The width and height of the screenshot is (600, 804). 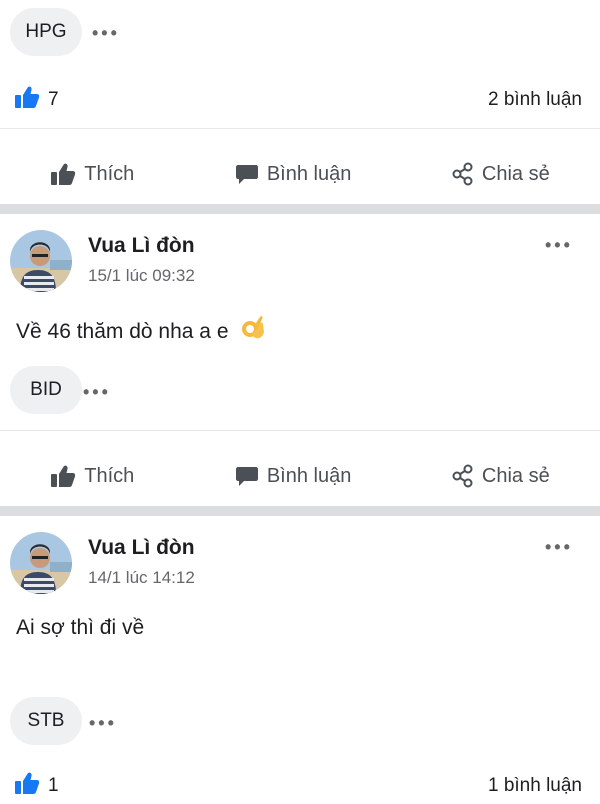 I want to click on comment-count-link: 1 bình luận, so click(x=535, y=786).